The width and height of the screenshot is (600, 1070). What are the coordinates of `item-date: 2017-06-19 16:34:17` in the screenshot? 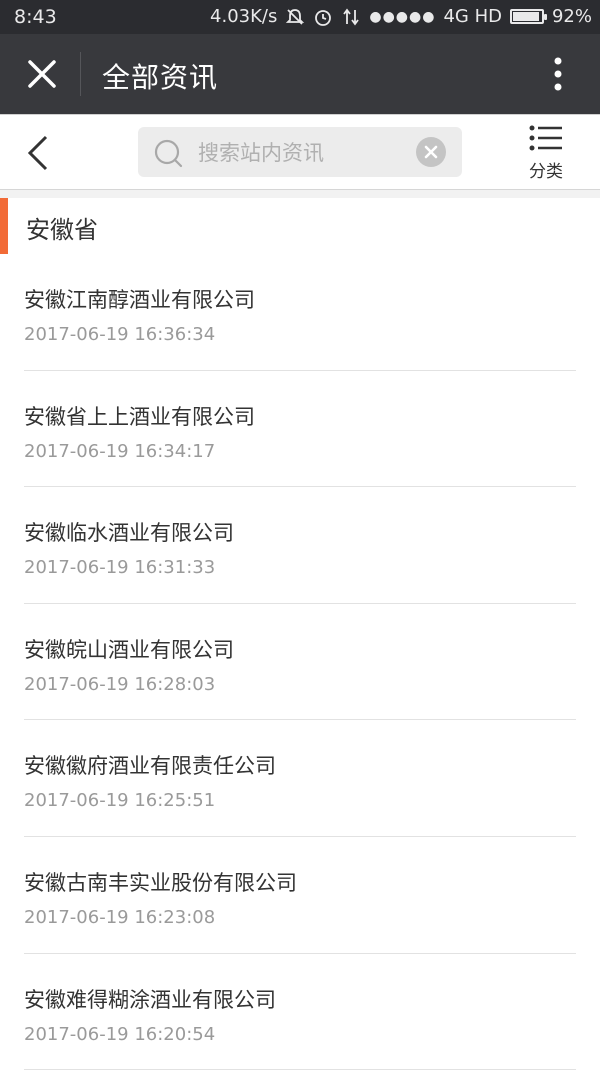 It's located at (120, 451).